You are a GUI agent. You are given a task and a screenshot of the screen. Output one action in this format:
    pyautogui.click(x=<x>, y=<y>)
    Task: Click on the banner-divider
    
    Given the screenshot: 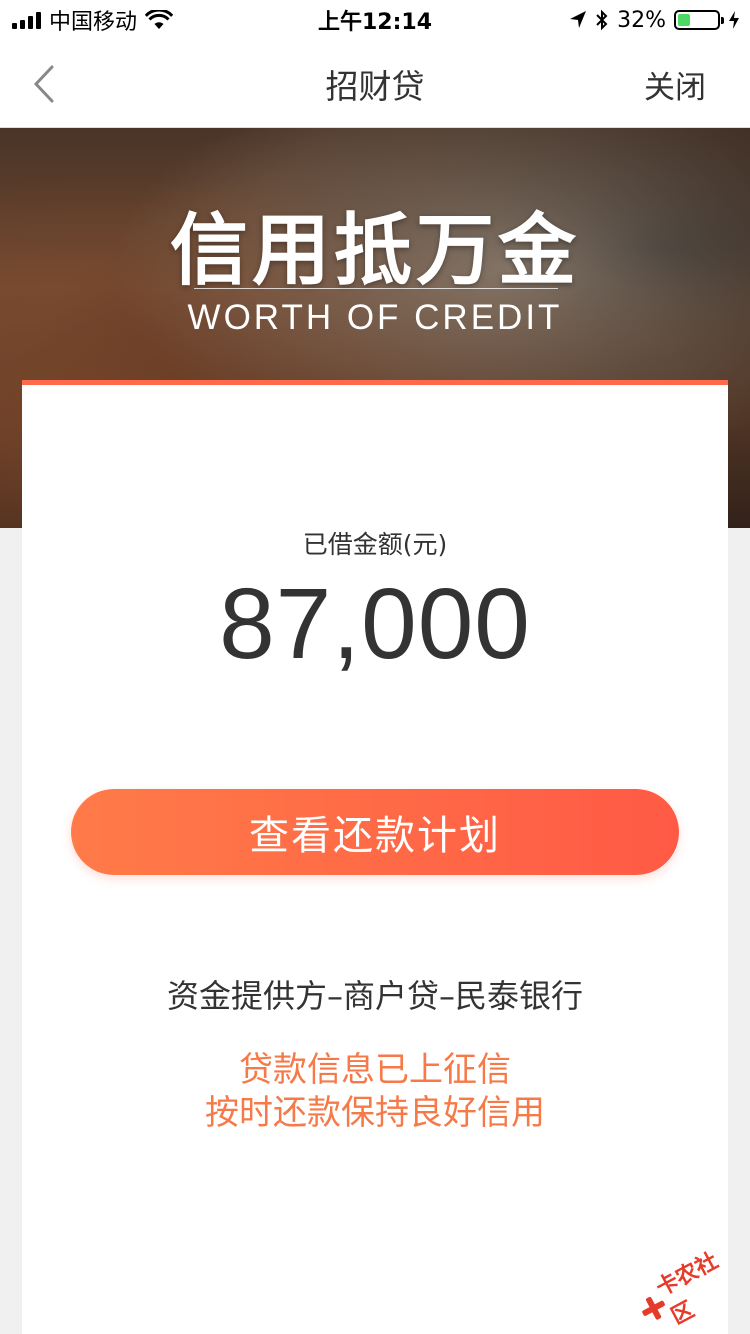 What is the action you would take?
    pyautogui.click(x=376, y=288)
    